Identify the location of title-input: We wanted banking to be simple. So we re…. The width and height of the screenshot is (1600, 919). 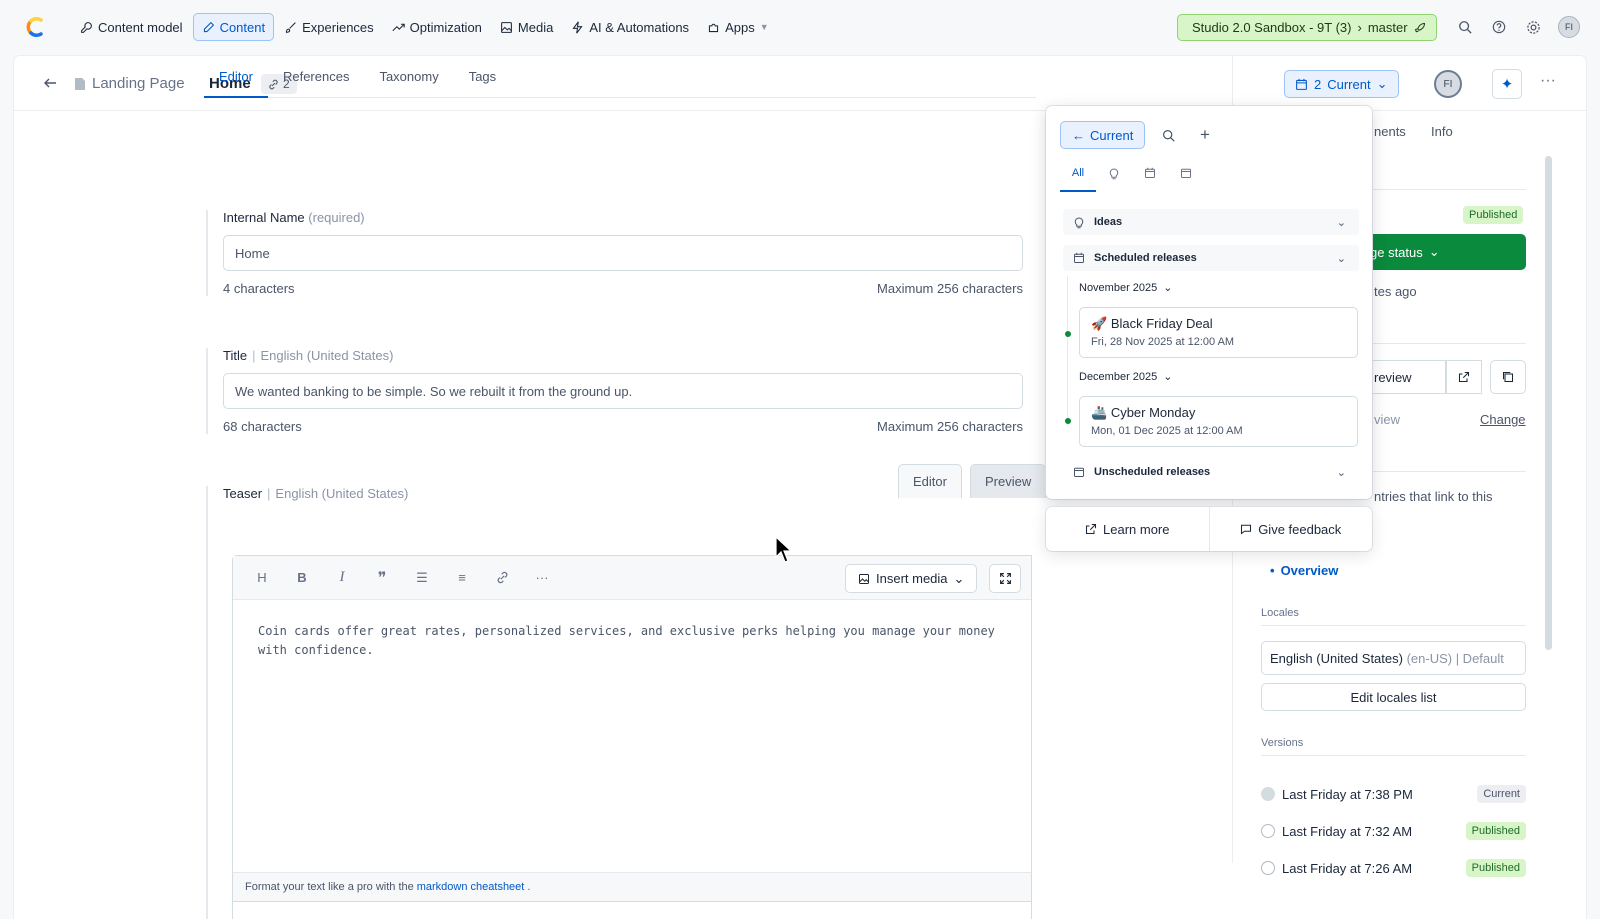
(623, 391).